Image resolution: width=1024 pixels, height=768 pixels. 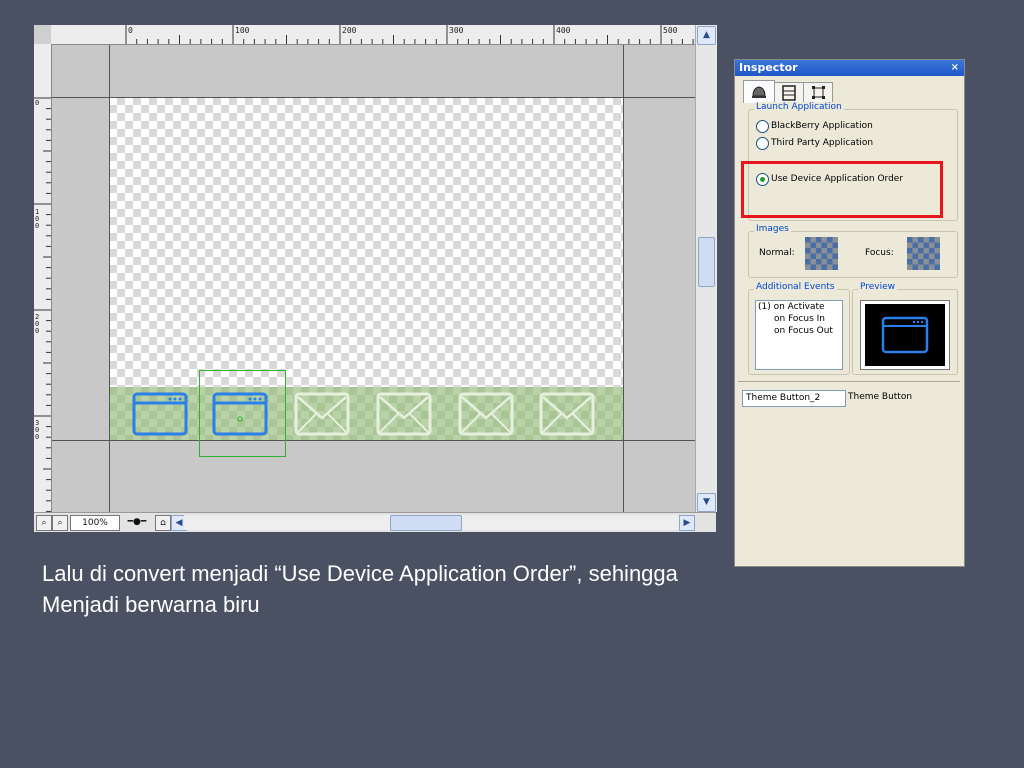 What do you see at coordinates (242, 30) in the screenshot?
I see `ruler-label-100: 100` at bounding box center [242, 30].